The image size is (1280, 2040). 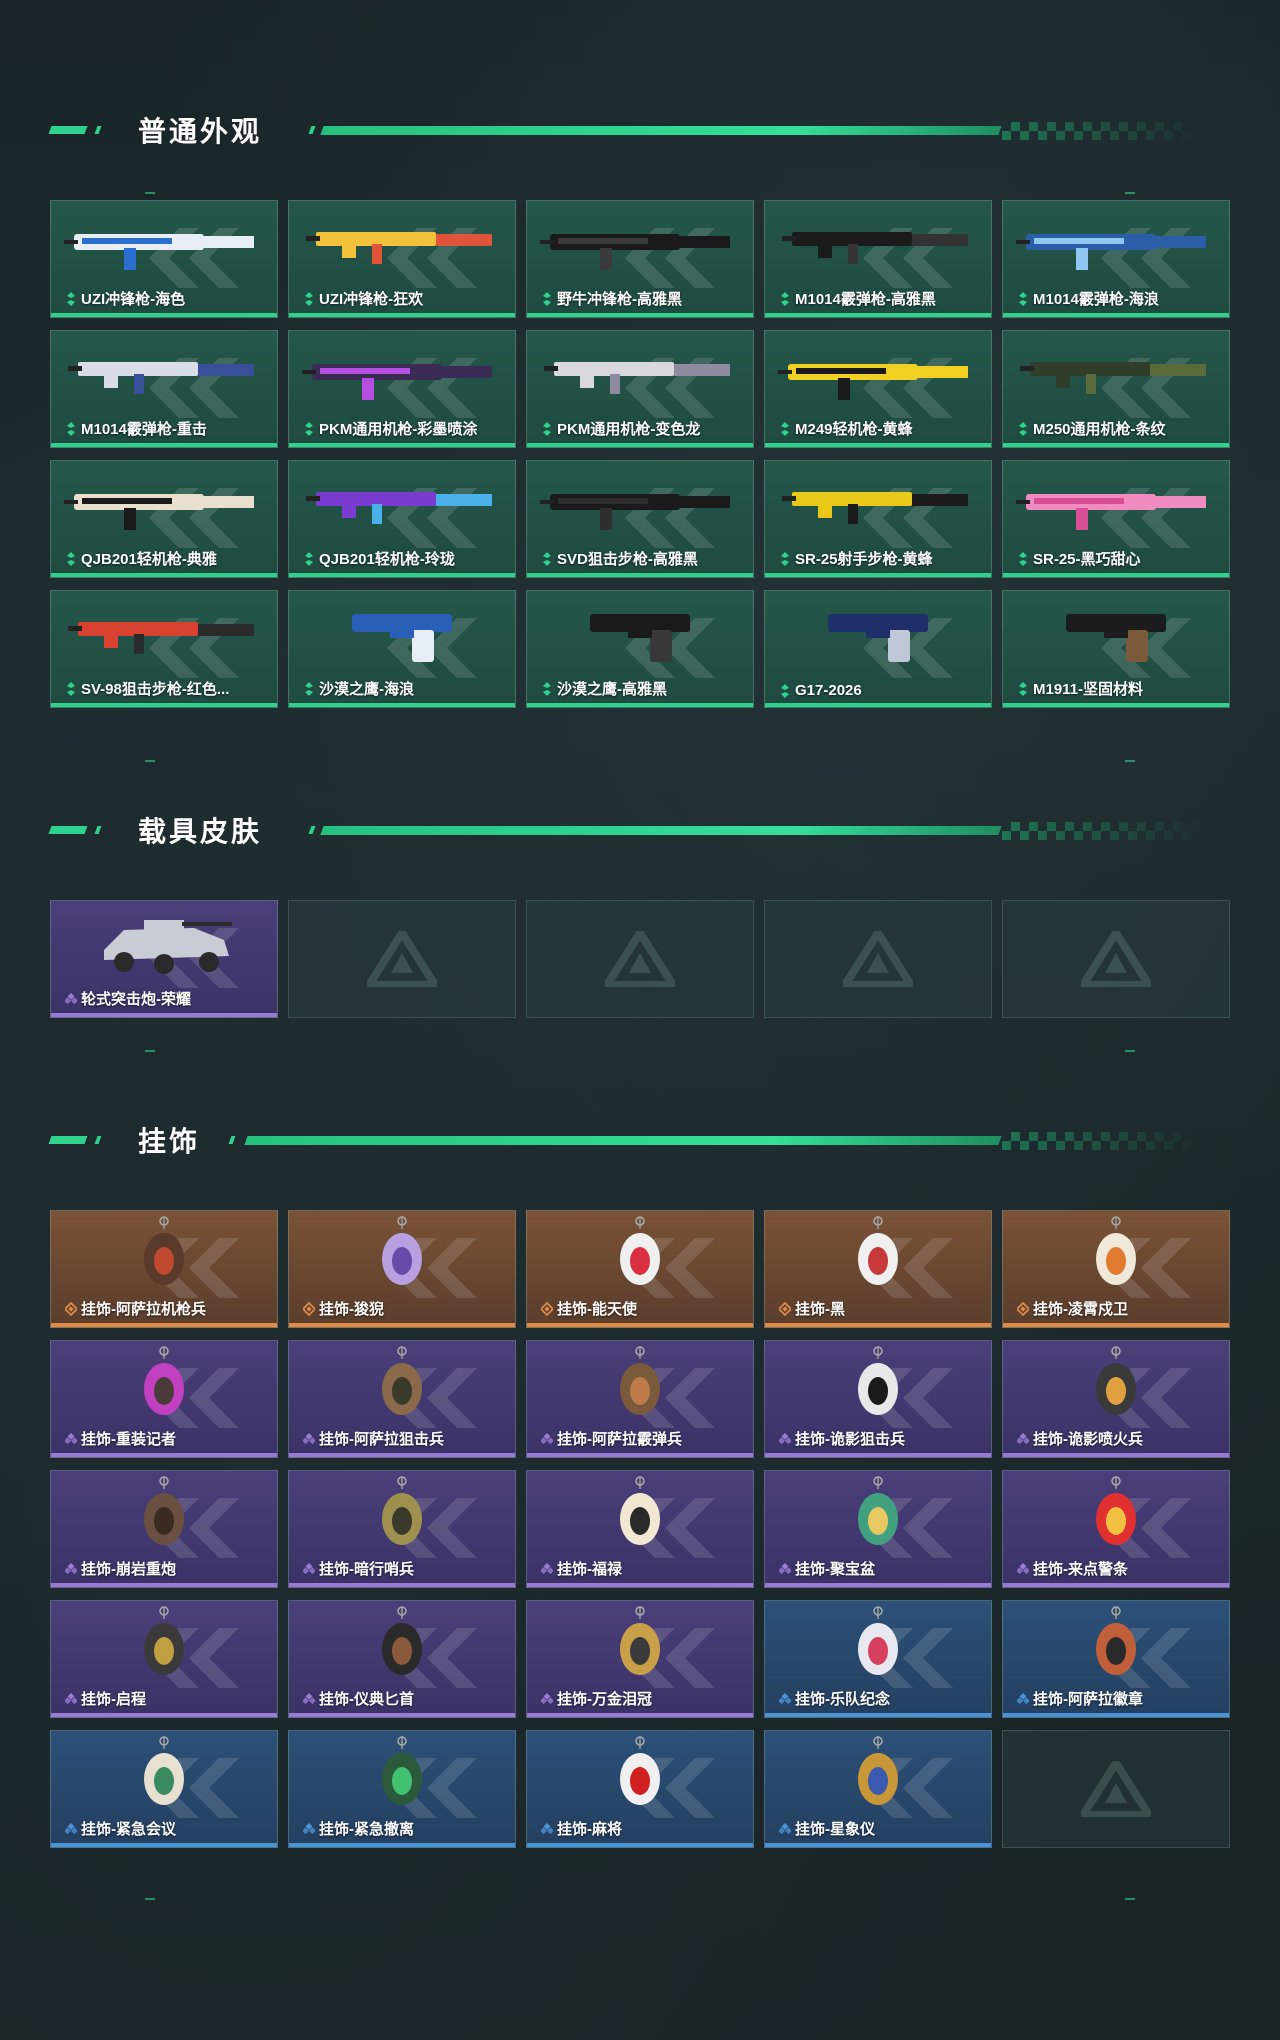 I want to click on item-label: M250通用机枪-条纹, so click(x=1118, y=428).